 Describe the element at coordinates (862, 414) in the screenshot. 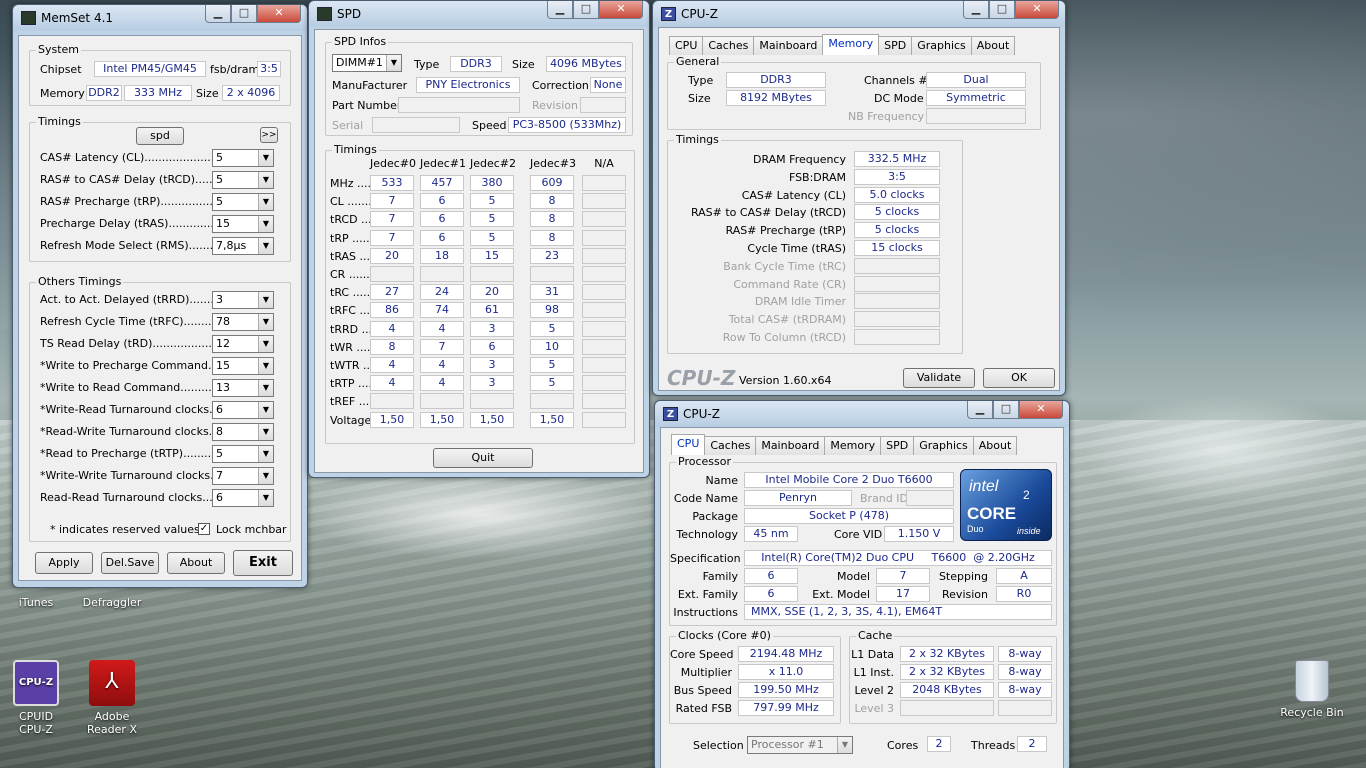

I see `cpuz-cpu-titlebar: Z CPU-Z ▁ □ ✕` at that location.